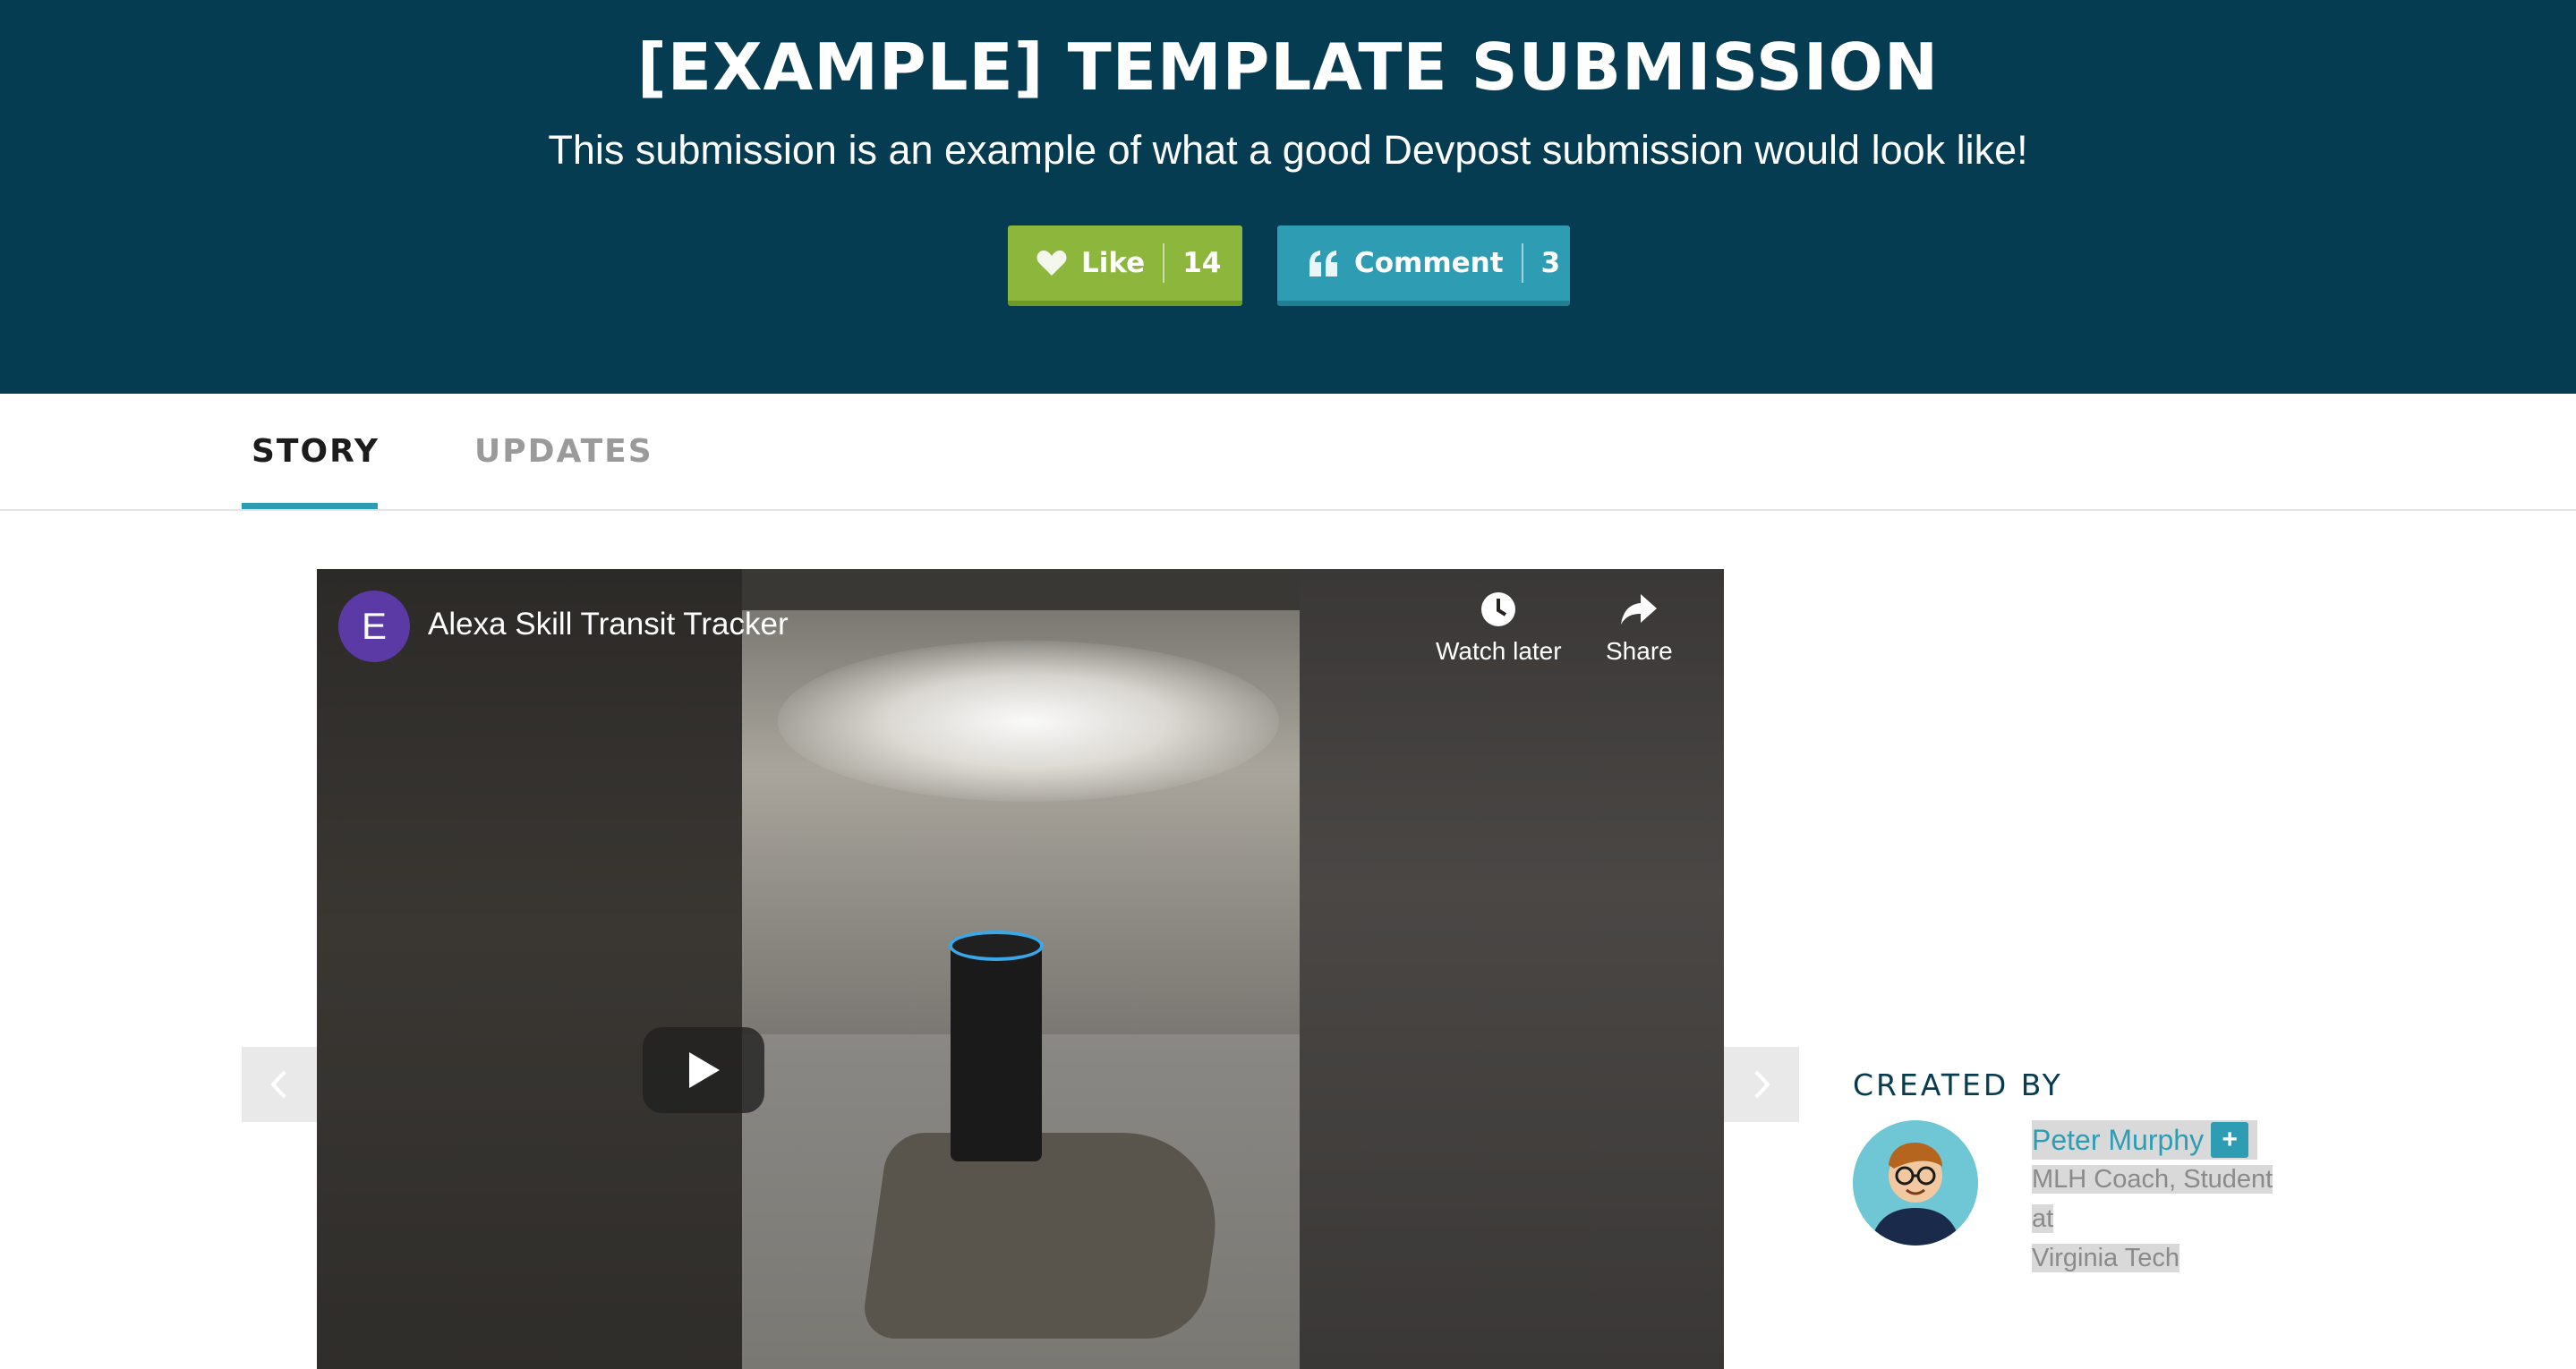 The width and height of the screenshot is (2576, 1369). What do you see at coordinates (1550, 263) in the screenshot?
I see `comment-count: 3` at bounding box center [1550, 263].